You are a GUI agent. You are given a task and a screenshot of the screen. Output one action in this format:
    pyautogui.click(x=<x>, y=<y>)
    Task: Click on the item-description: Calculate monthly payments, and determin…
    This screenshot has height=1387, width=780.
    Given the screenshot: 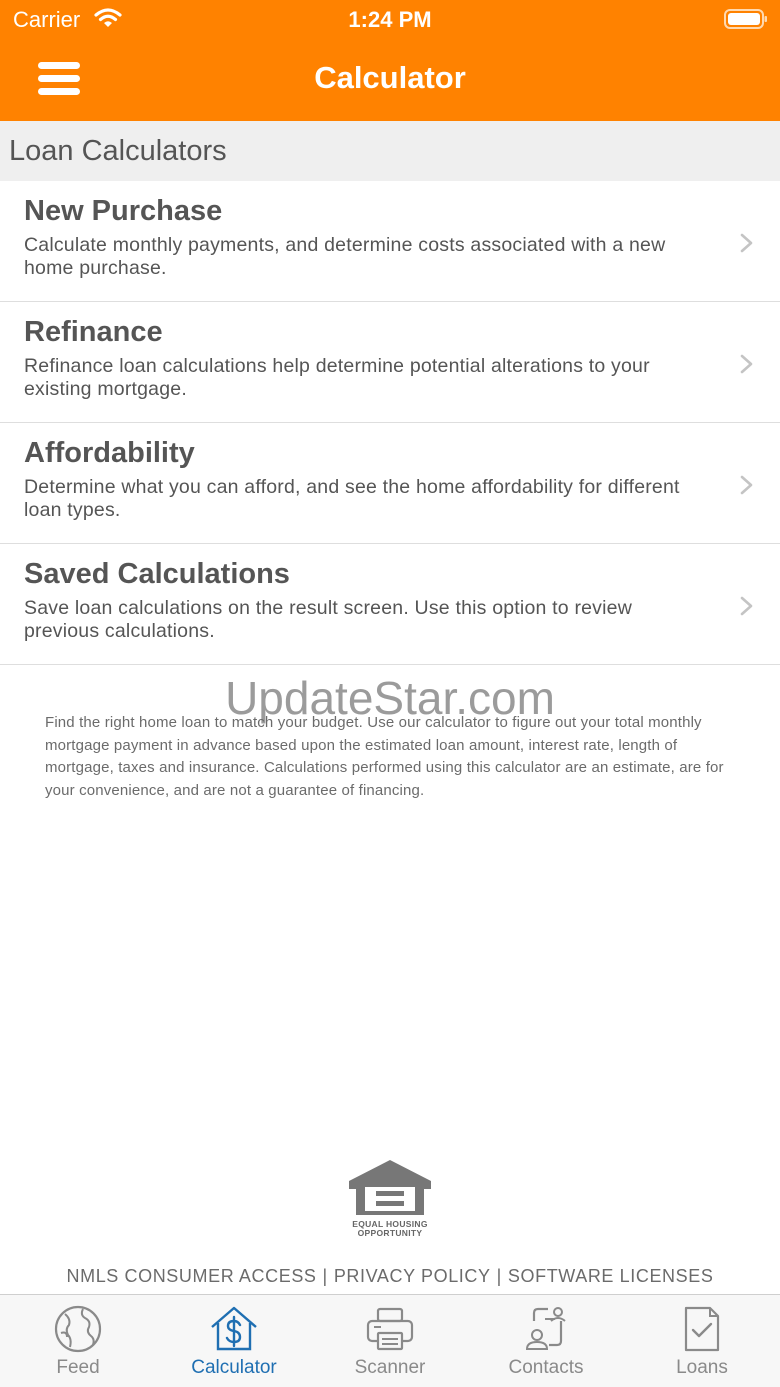 What is the action you would take?
    pyautogui.click(x=345, y=256)
    